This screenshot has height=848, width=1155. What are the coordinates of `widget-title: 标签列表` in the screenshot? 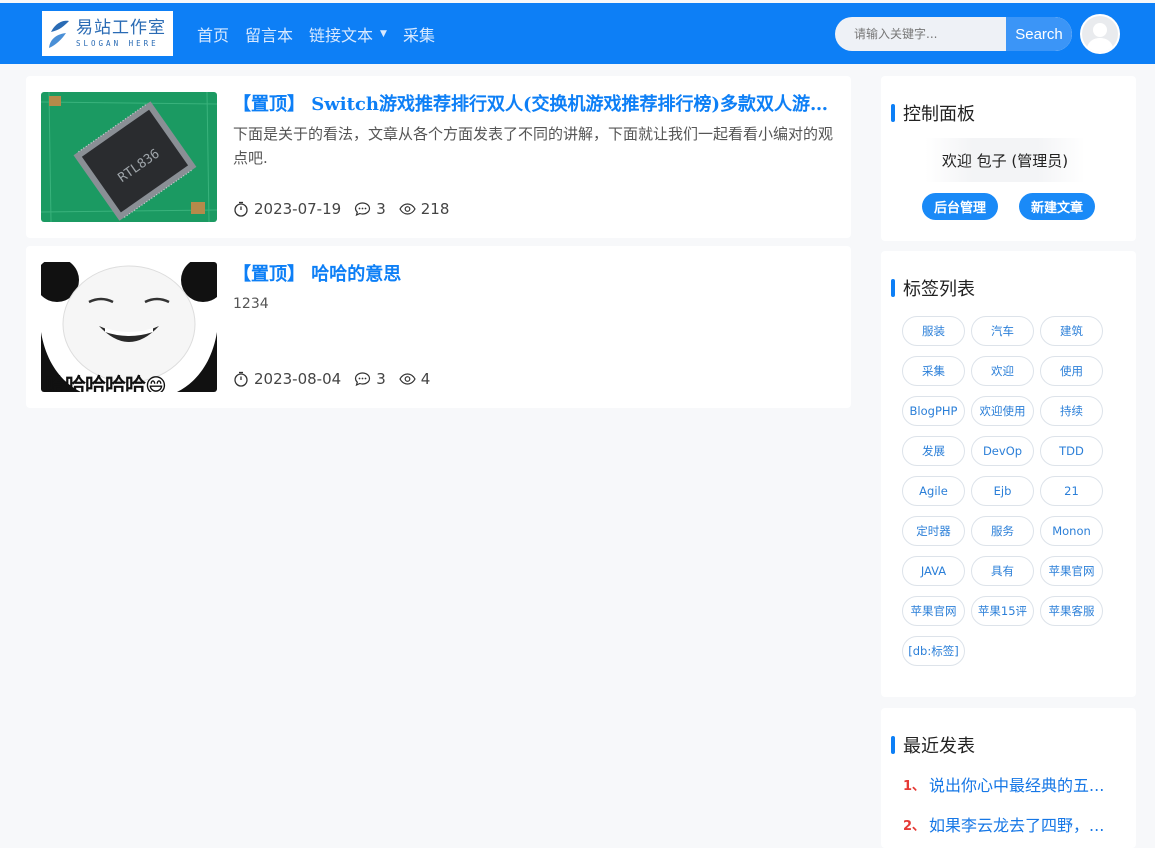 It's located at (933, 288).